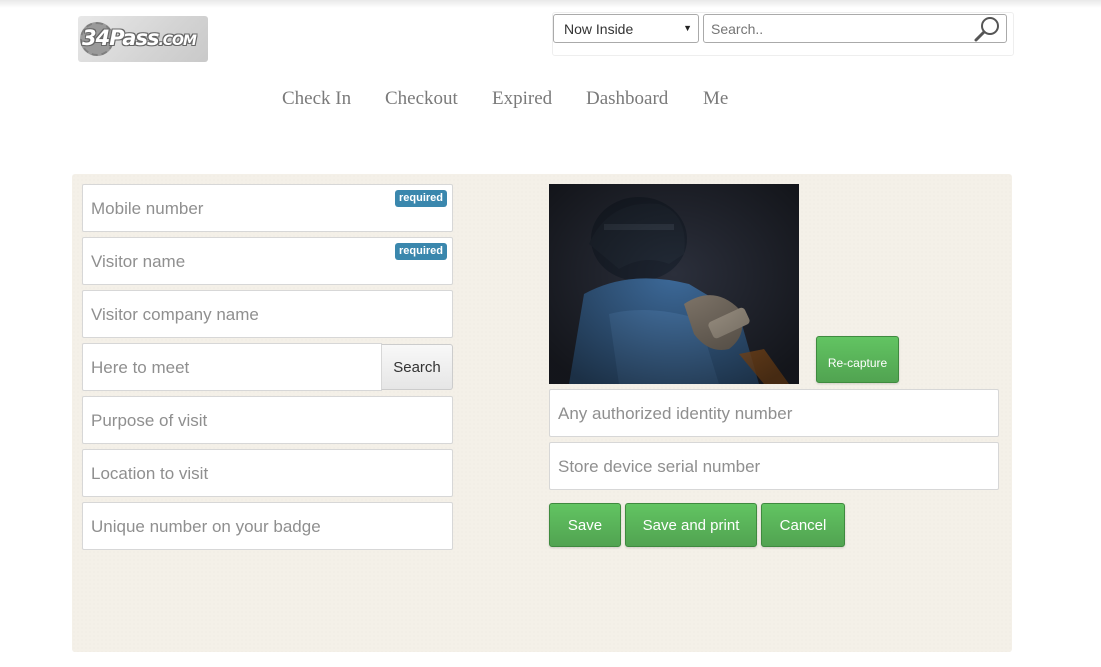 The height and width of the screenshot is (667, 1101). Describe the element at coordinates (627, 99) in the screenshot. I see `nav-item-dashboard: Dashboard` at that location.